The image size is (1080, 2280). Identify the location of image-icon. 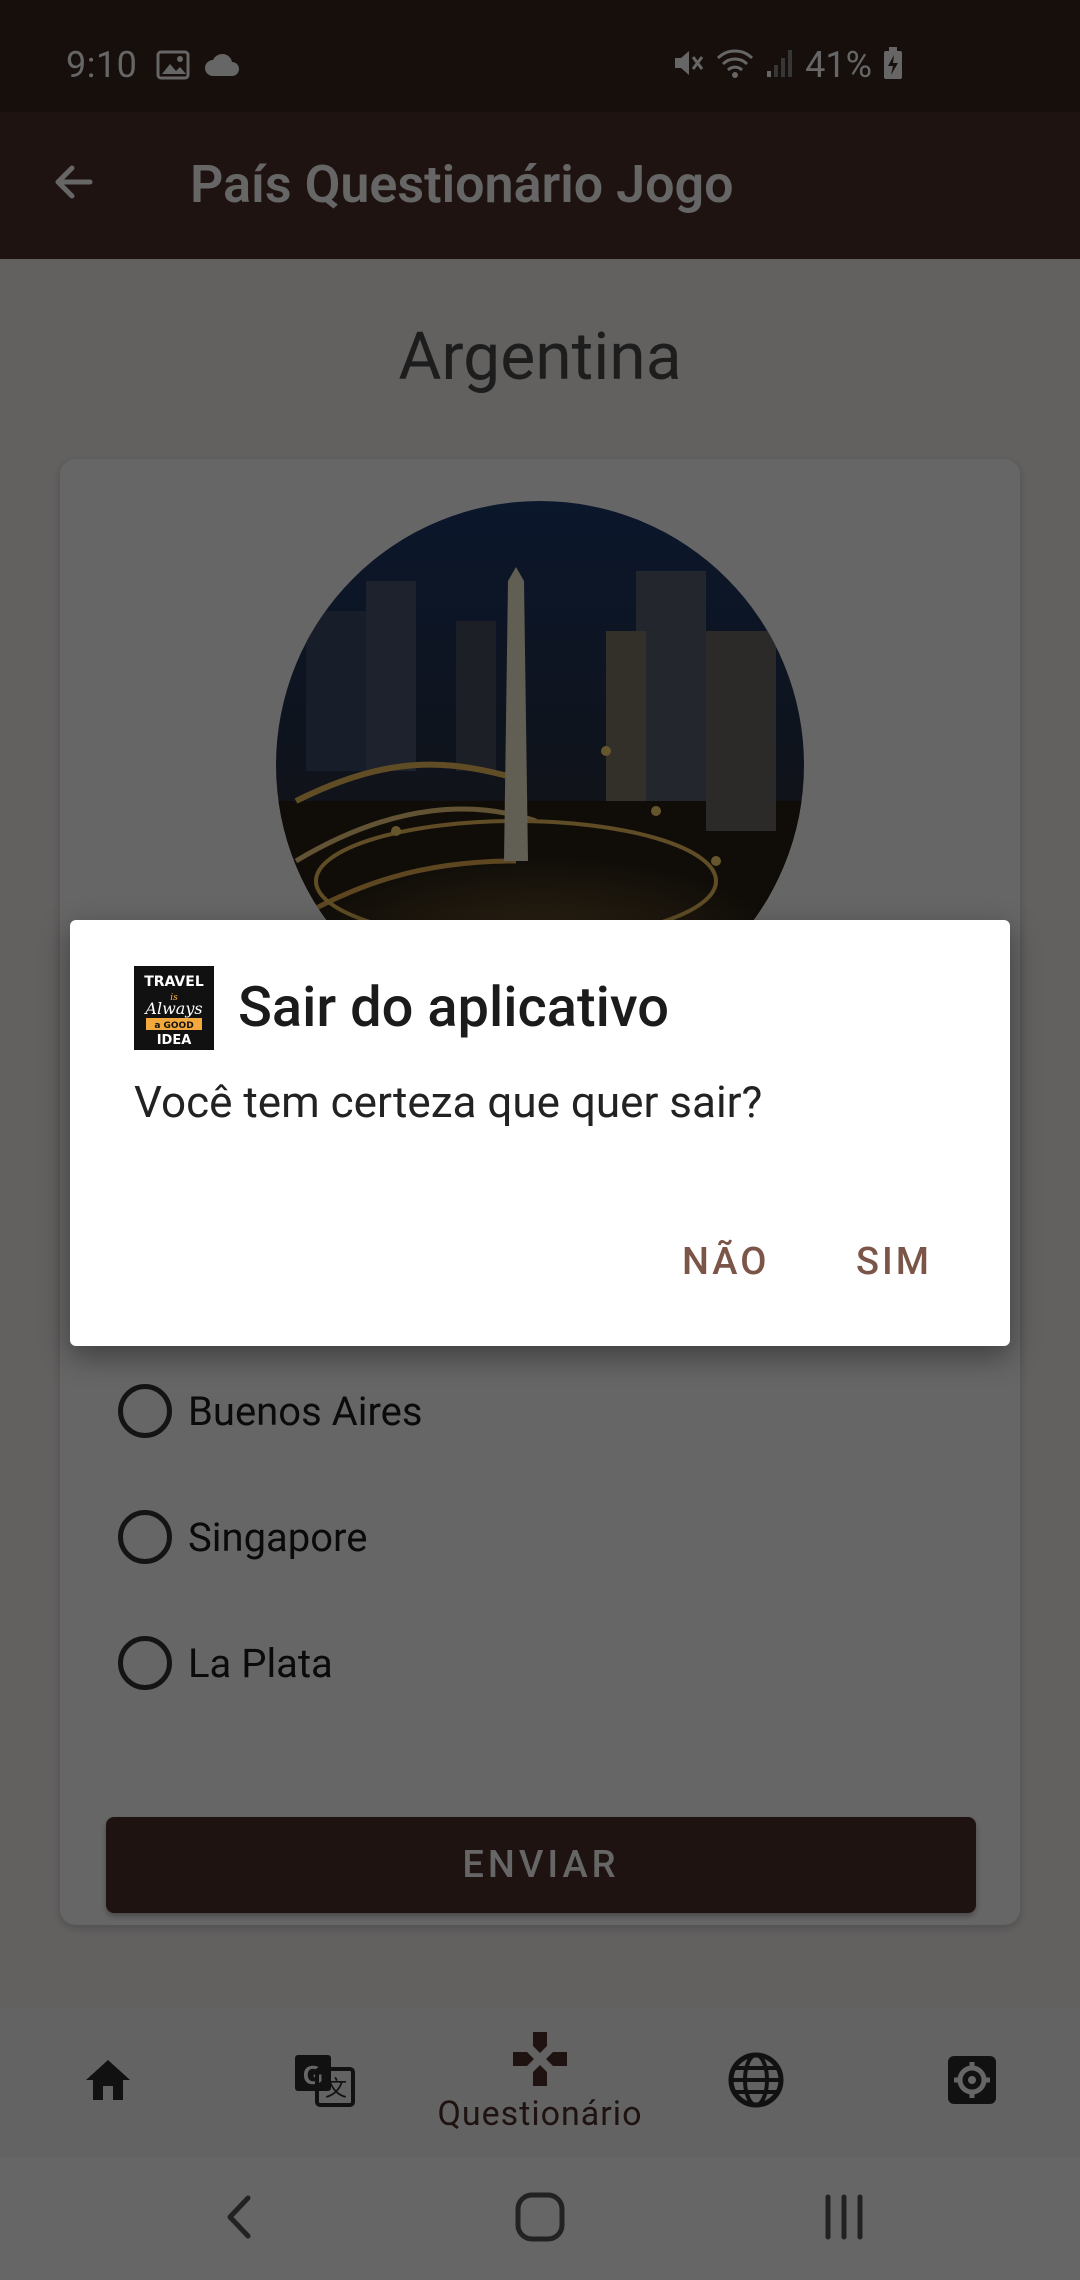
(173, 67).